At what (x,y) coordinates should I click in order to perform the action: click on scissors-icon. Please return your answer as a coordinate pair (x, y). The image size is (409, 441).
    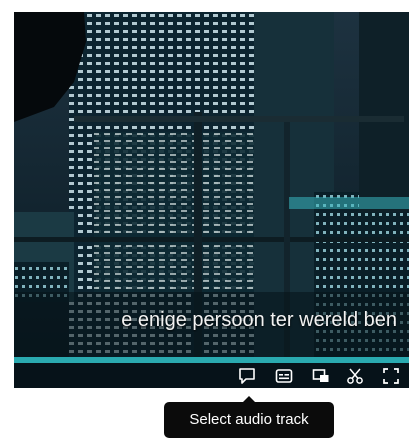
    Looking at the image, I should click on (355, 376).